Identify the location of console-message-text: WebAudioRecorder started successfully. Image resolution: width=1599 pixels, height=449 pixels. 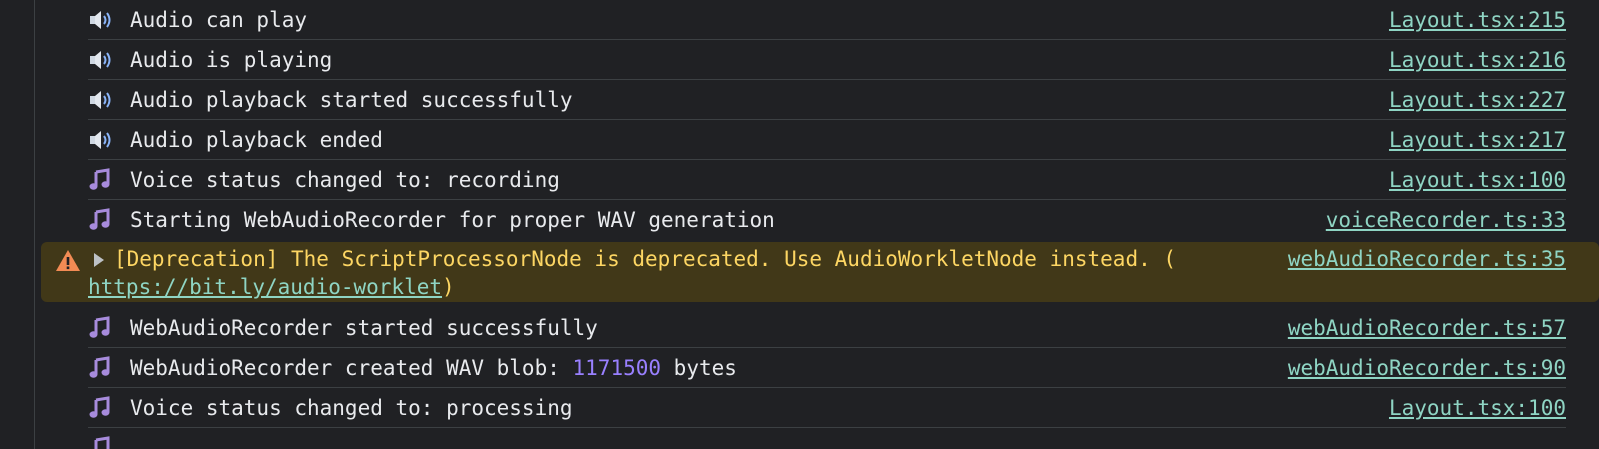
(364, 327).